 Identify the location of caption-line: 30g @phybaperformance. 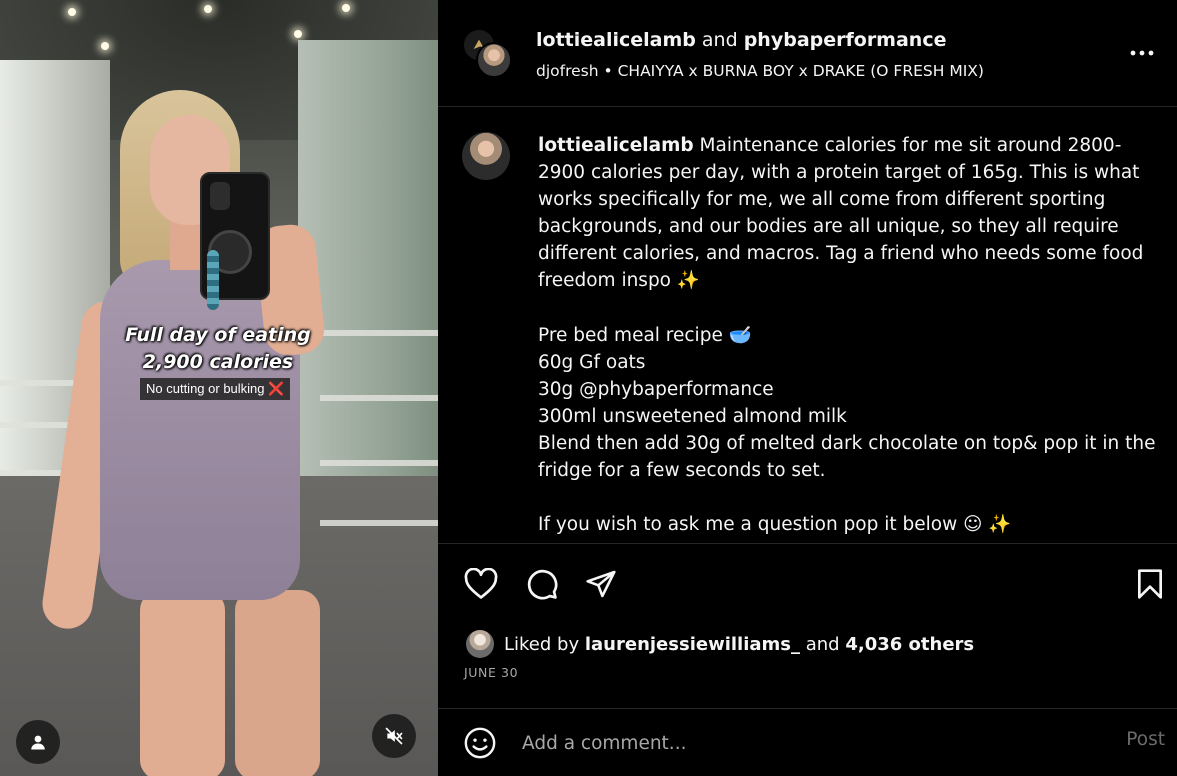
(656, 389).